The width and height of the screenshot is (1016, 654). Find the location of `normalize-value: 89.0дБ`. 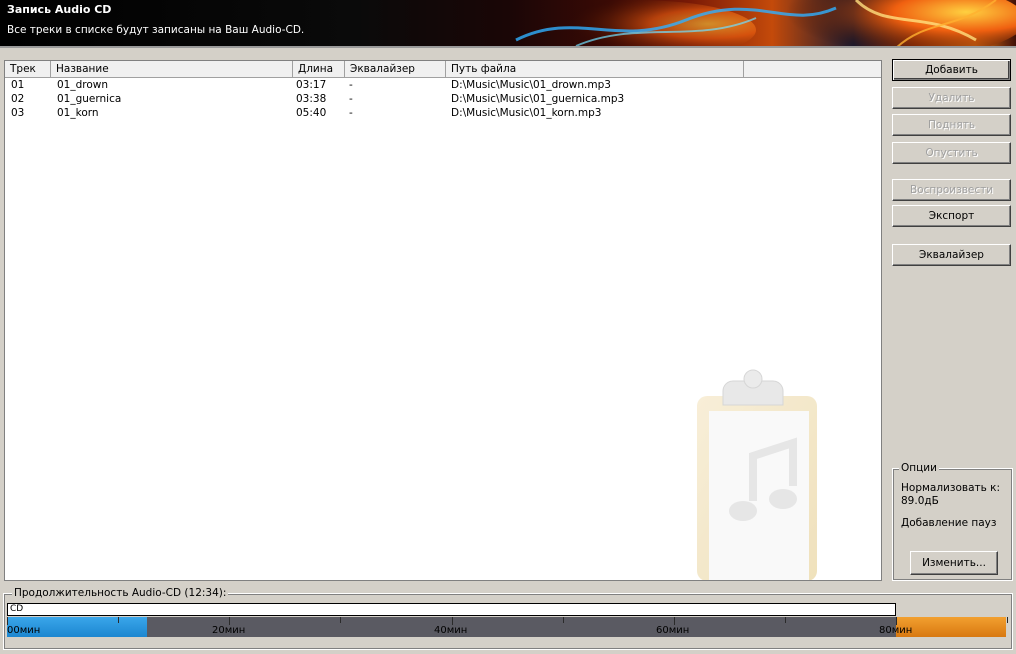

normalize-value: 89.0дБ is located at coordinates (920, 501).